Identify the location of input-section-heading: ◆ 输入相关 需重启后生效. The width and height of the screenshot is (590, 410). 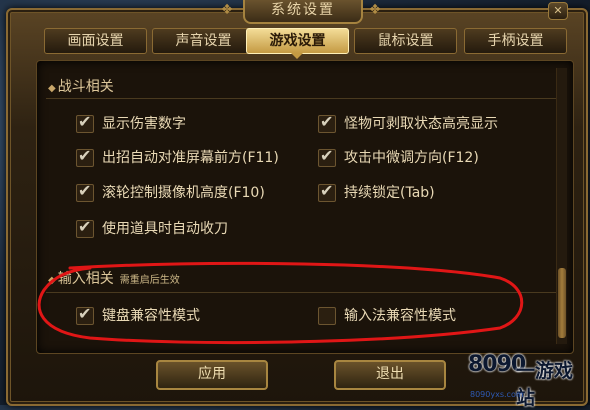
(114, 278).